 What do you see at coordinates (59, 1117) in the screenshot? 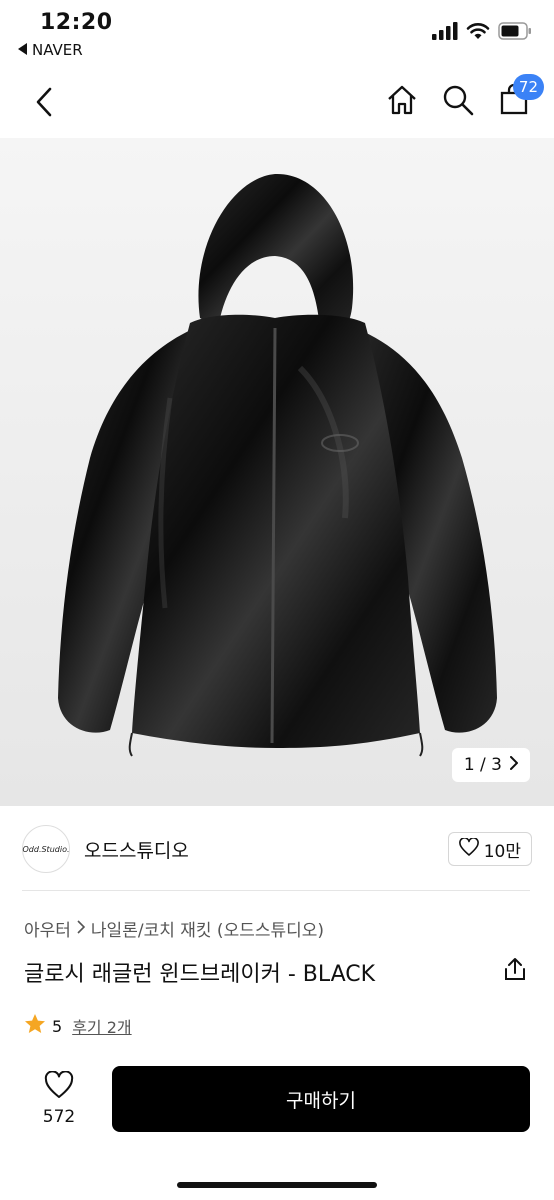
I see `wishlist-count: 572` at bounding box center [59, 1117].